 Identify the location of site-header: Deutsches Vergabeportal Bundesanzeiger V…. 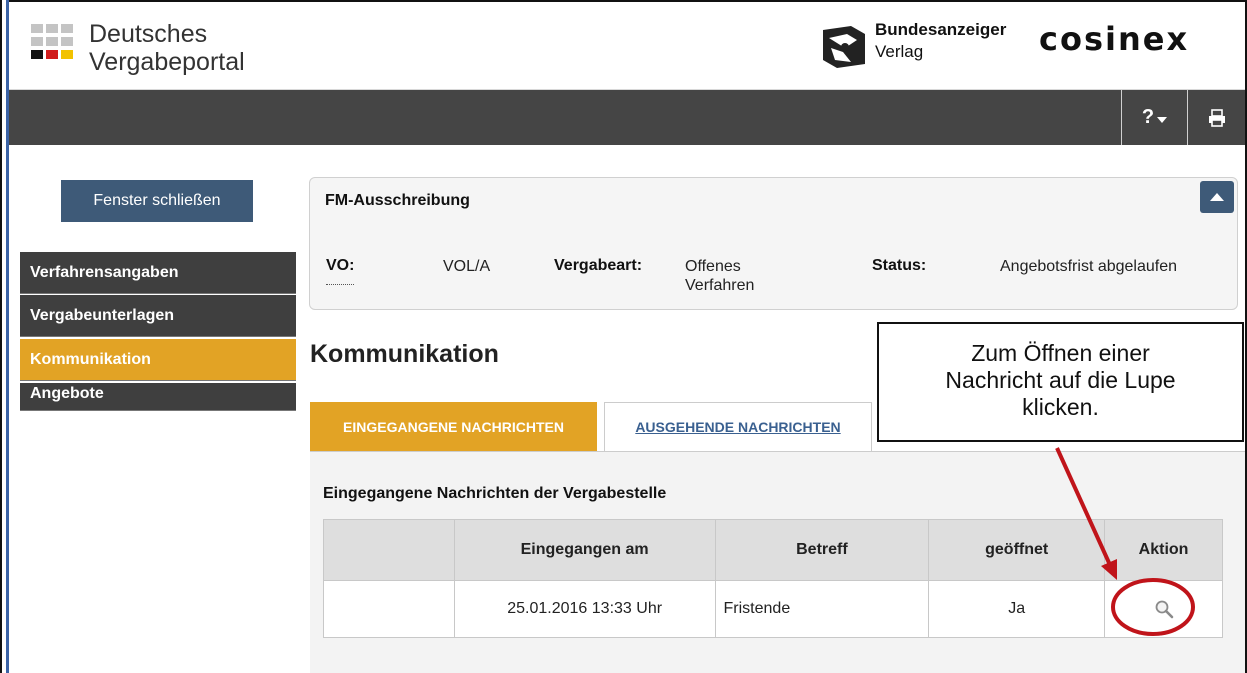
(627, 46).